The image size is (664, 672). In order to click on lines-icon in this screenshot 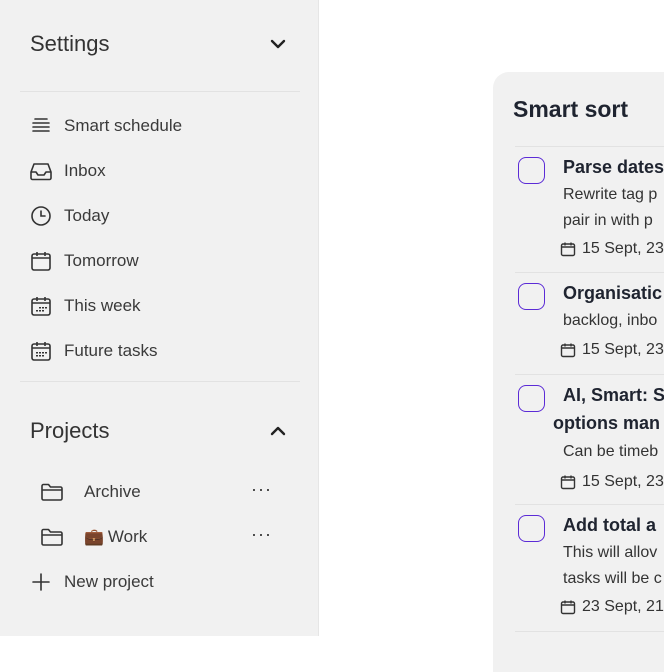, I will do `click(41, 126)`.